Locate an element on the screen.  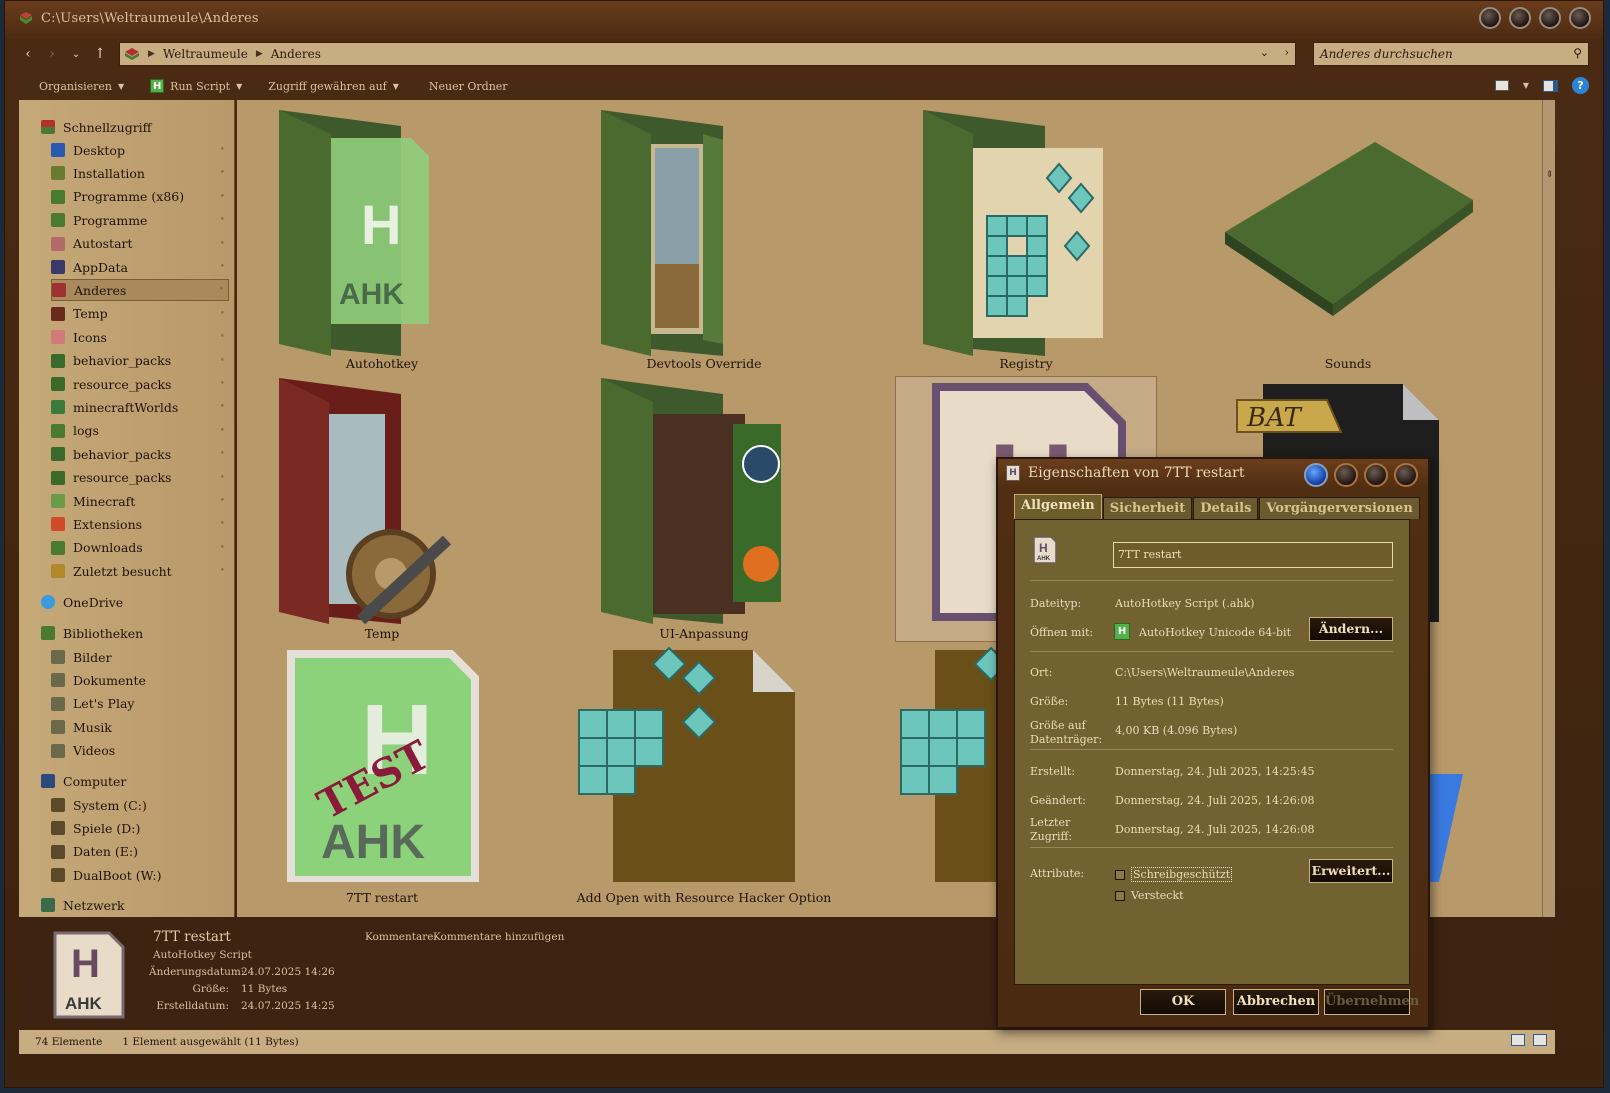
sidebar-item: Daten (E:) is located at coordinates (140, 852).